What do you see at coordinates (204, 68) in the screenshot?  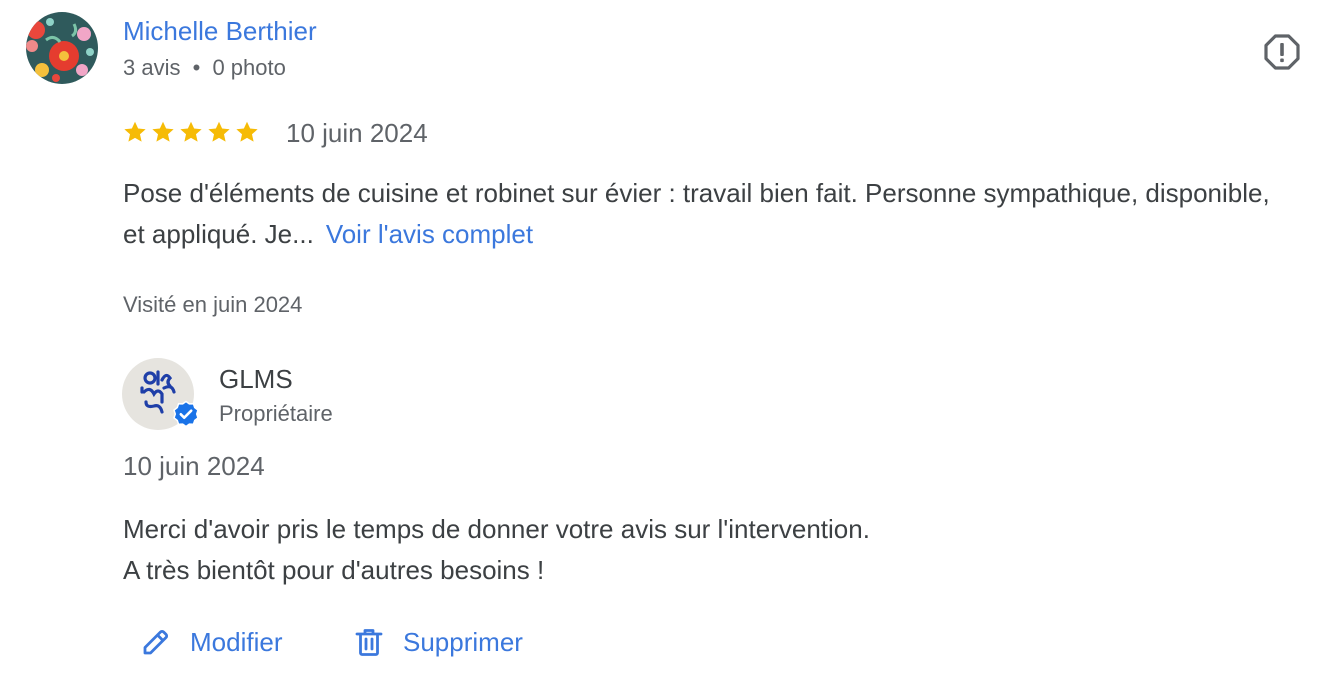 I see `reviewer-meta: 3 avis • 0 photo` at bounding box center [204, 68].